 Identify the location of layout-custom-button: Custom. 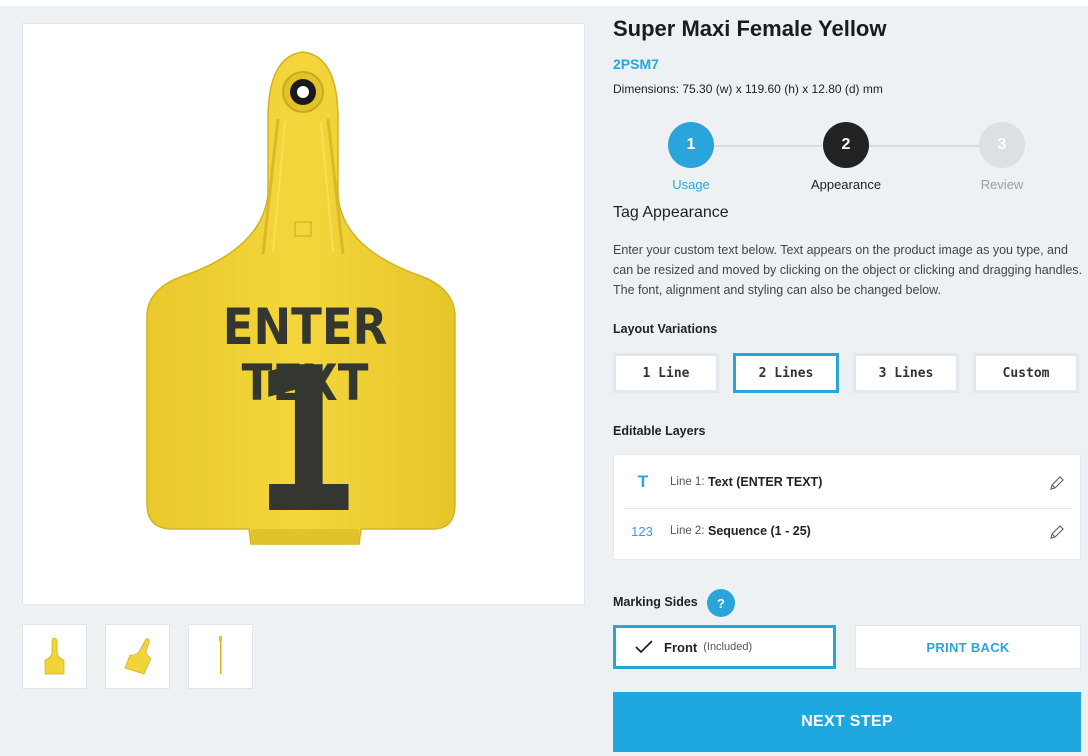
(1026, 373).